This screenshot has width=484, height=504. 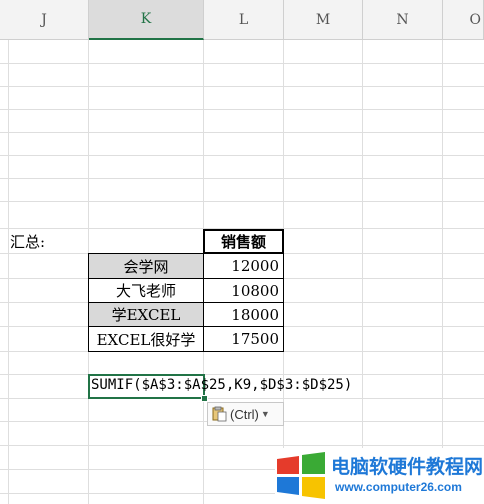 I want to click on column-label: J, so click(x=44, y=19).